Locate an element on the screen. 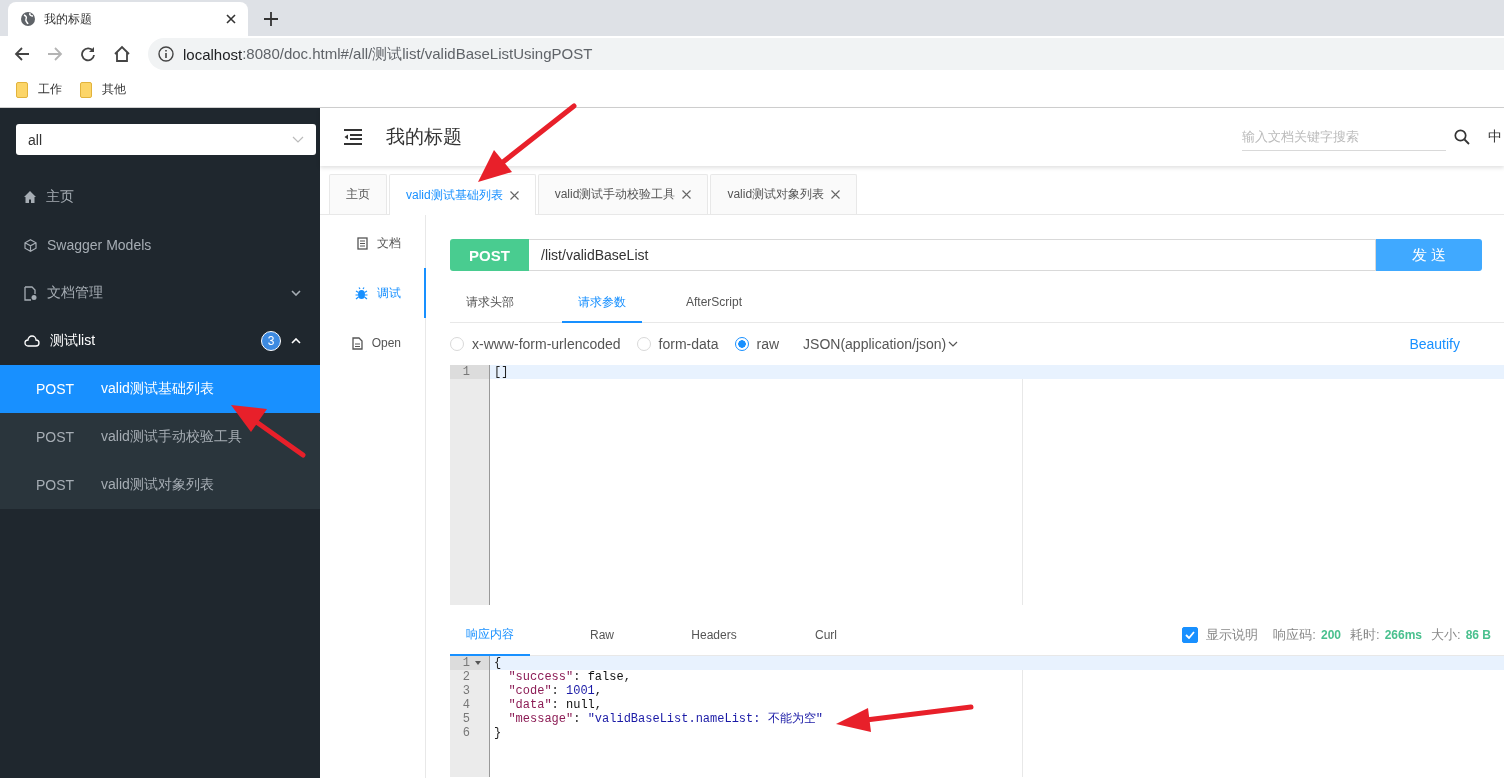 The width and height of the screenshot is (1504, 778). api-name: valid测试手动校验工具 is located at coordinates (171, 437).